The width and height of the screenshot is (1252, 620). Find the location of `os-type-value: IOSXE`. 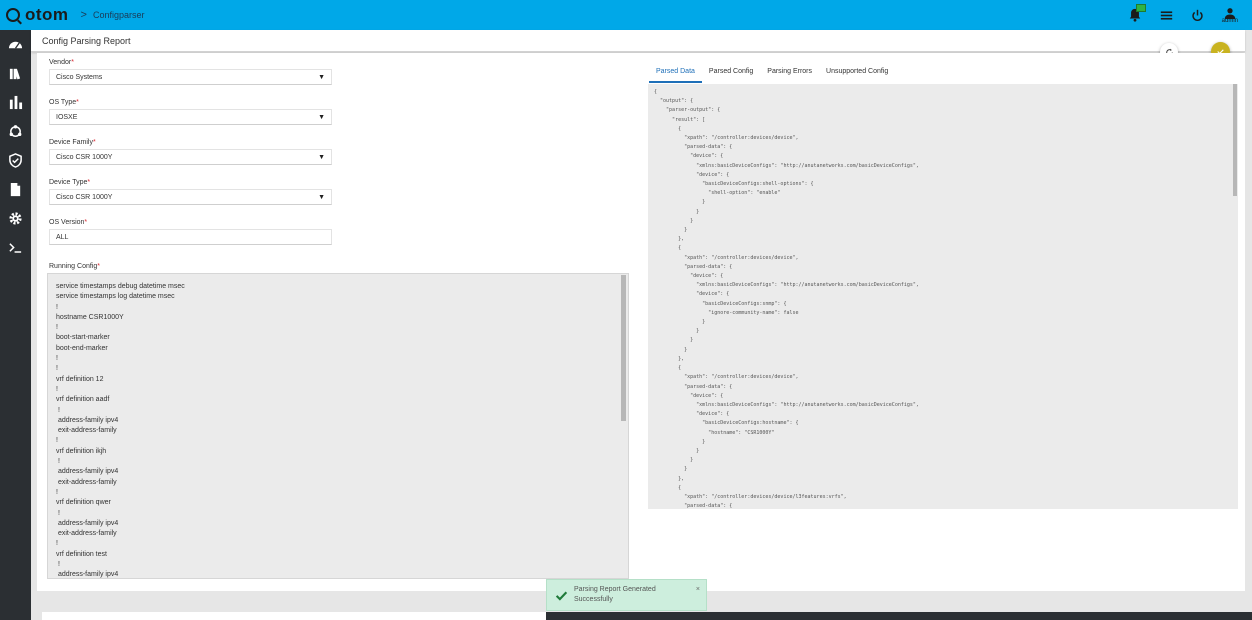

os-type-value: IOSXE is located at coordinates (67, 117).